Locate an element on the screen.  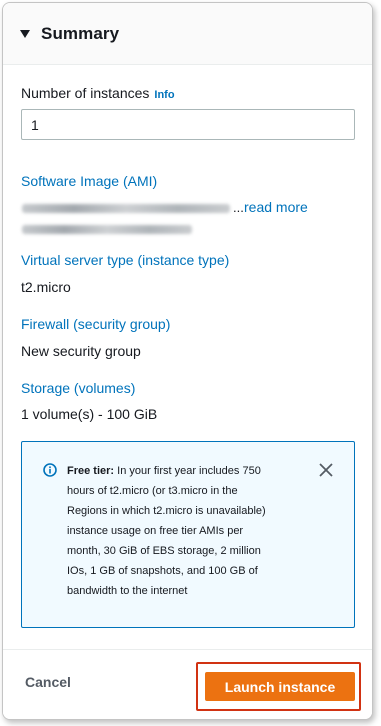
free-tier-title: Free tier: is located at coordinates (91, 471).